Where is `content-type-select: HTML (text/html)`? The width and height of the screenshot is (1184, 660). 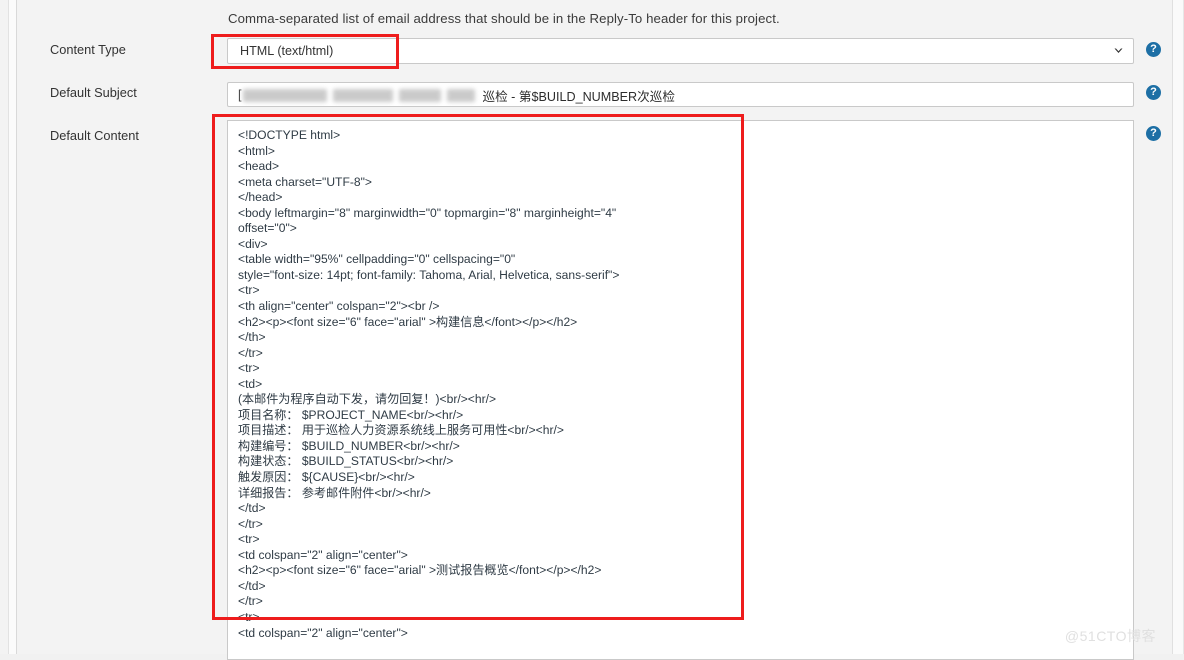 content-type-select: HTML (text/html) is located at coordinates (680, 51).